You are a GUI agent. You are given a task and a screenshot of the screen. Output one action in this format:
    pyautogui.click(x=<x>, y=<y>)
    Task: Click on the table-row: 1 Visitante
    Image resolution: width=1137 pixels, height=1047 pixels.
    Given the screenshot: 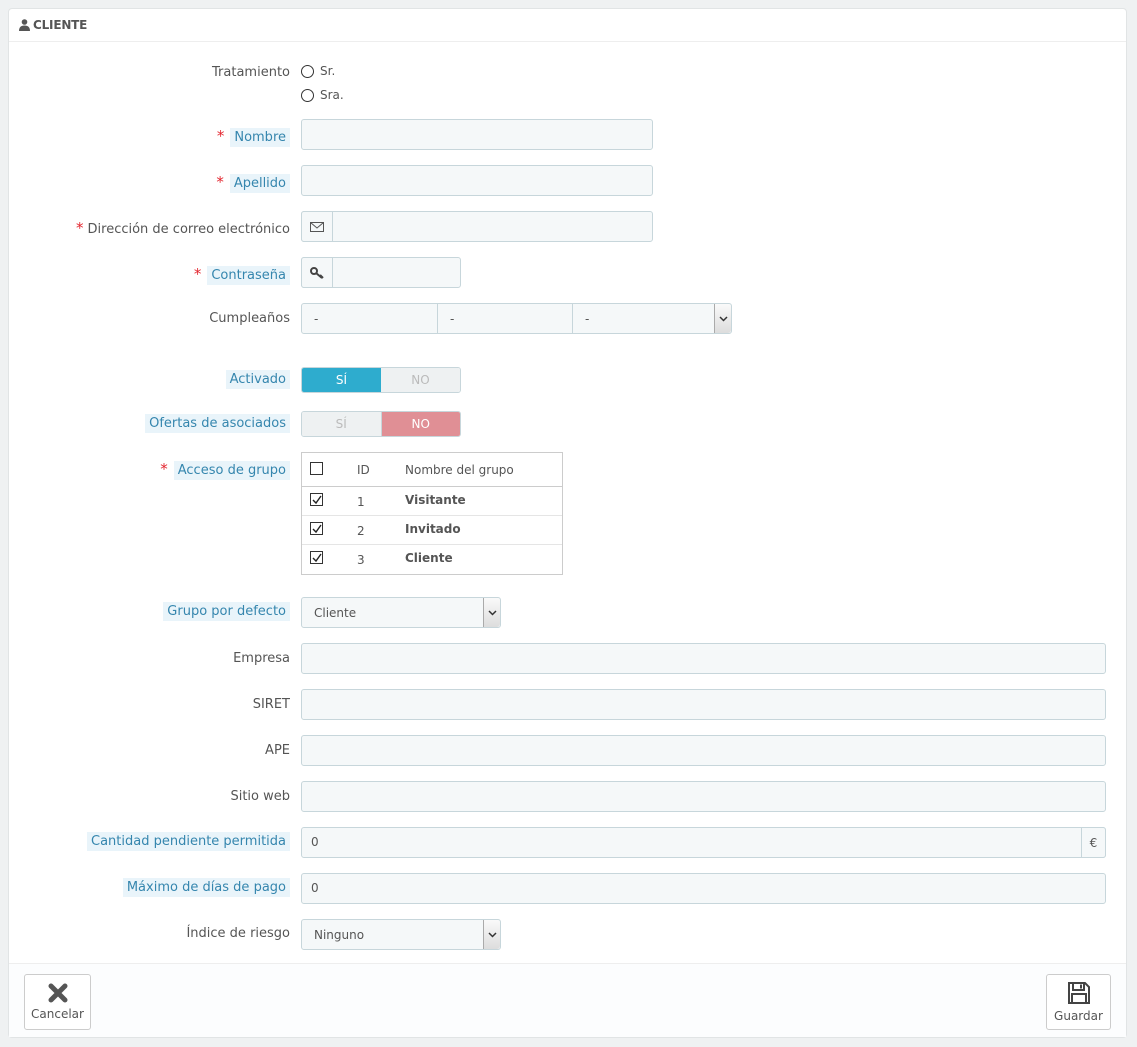 What is the action you would take?
    pyautogui.click(x=432, y=501)
    